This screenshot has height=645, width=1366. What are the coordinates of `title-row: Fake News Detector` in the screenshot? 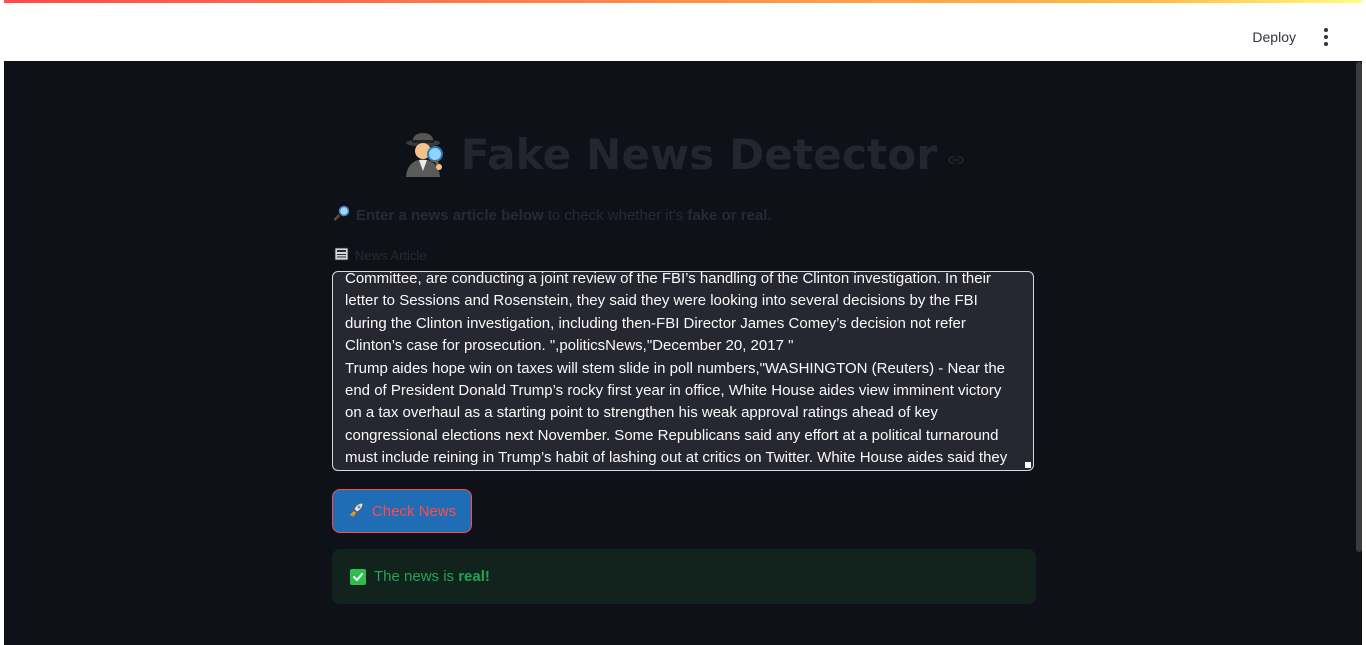 It's located at (683, 157).